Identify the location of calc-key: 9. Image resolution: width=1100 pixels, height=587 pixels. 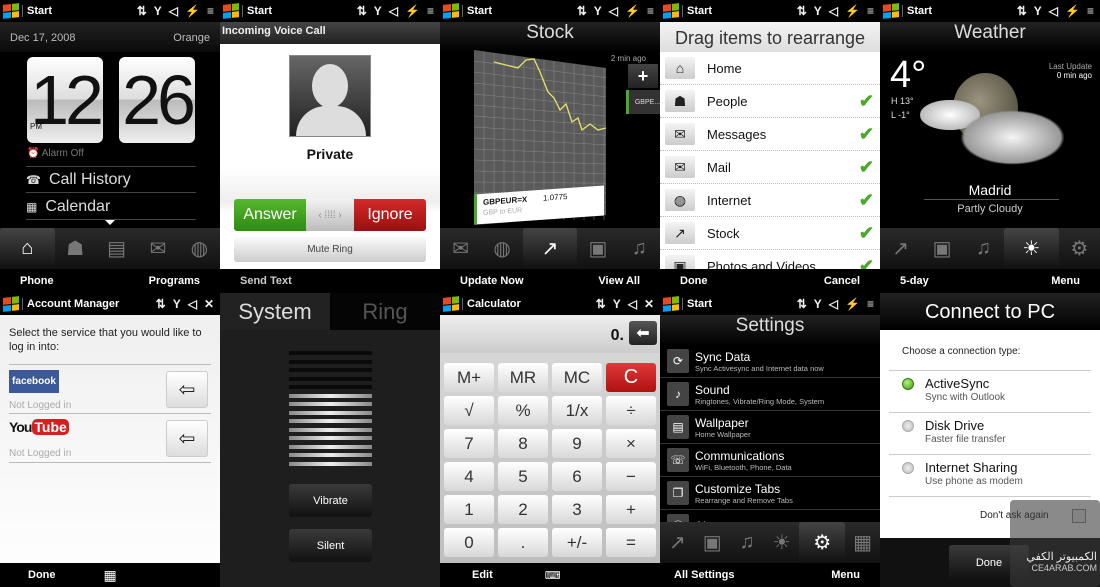
(577, 443).